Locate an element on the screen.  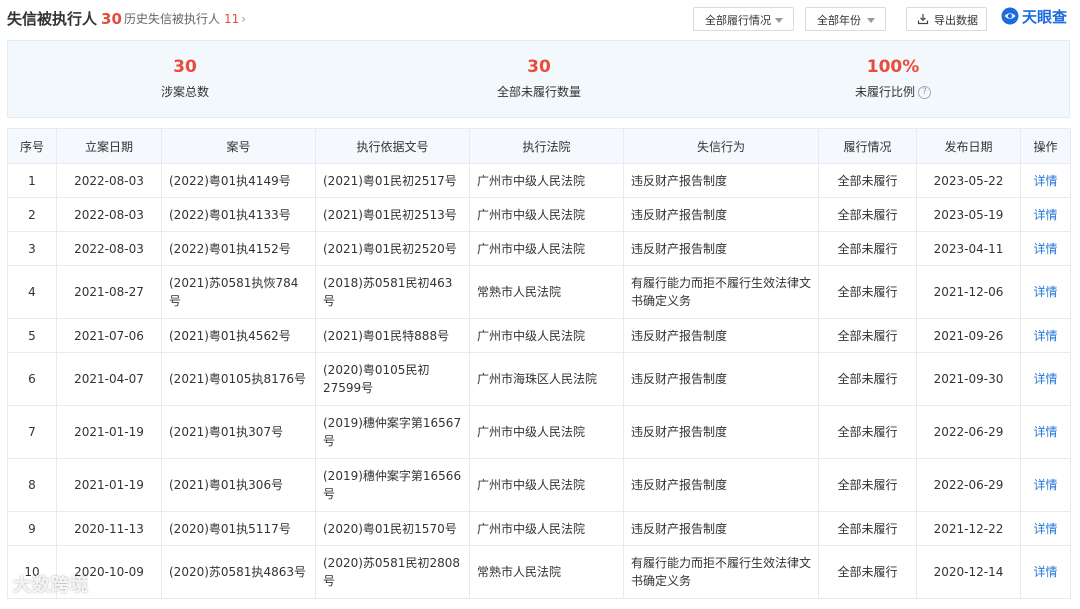
chevron-right-icon: › is located at coordinates (243, 19).